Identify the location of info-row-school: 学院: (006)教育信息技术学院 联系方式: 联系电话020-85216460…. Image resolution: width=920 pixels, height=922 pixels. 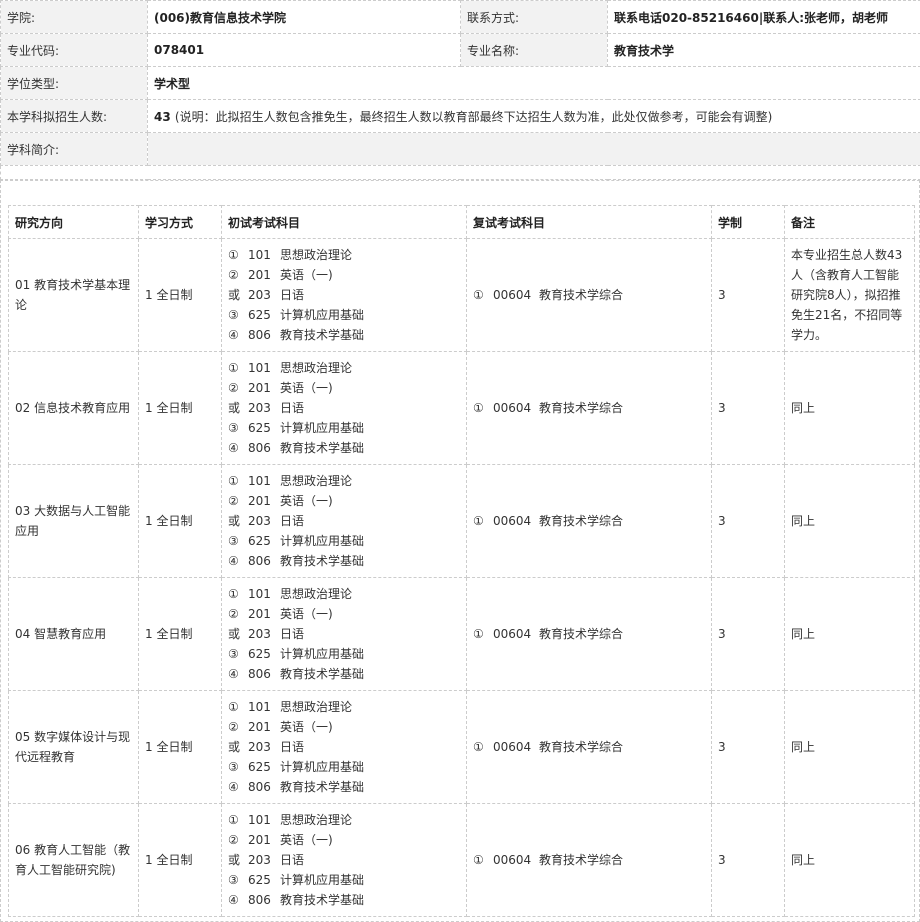
(460, 17).